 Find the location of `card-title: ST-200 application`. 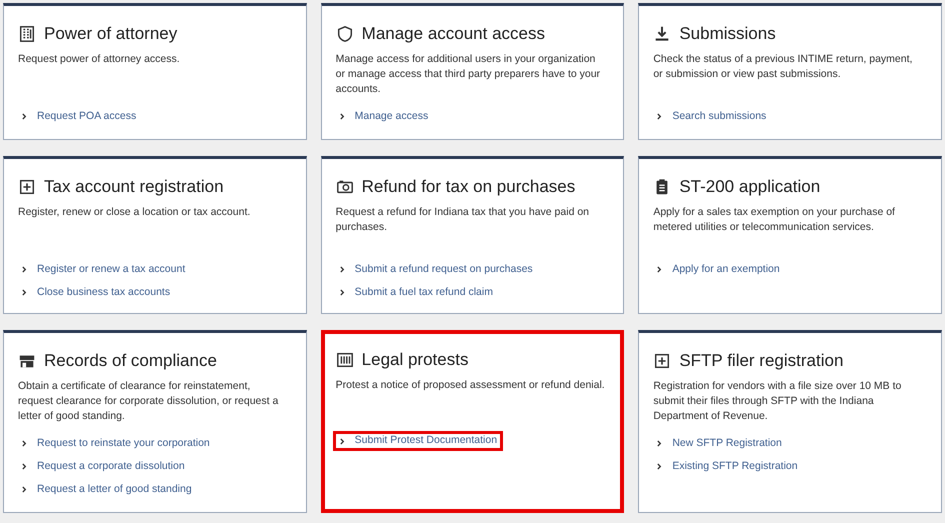

card-title: ST-200 application is located at coordinates (749, 187).